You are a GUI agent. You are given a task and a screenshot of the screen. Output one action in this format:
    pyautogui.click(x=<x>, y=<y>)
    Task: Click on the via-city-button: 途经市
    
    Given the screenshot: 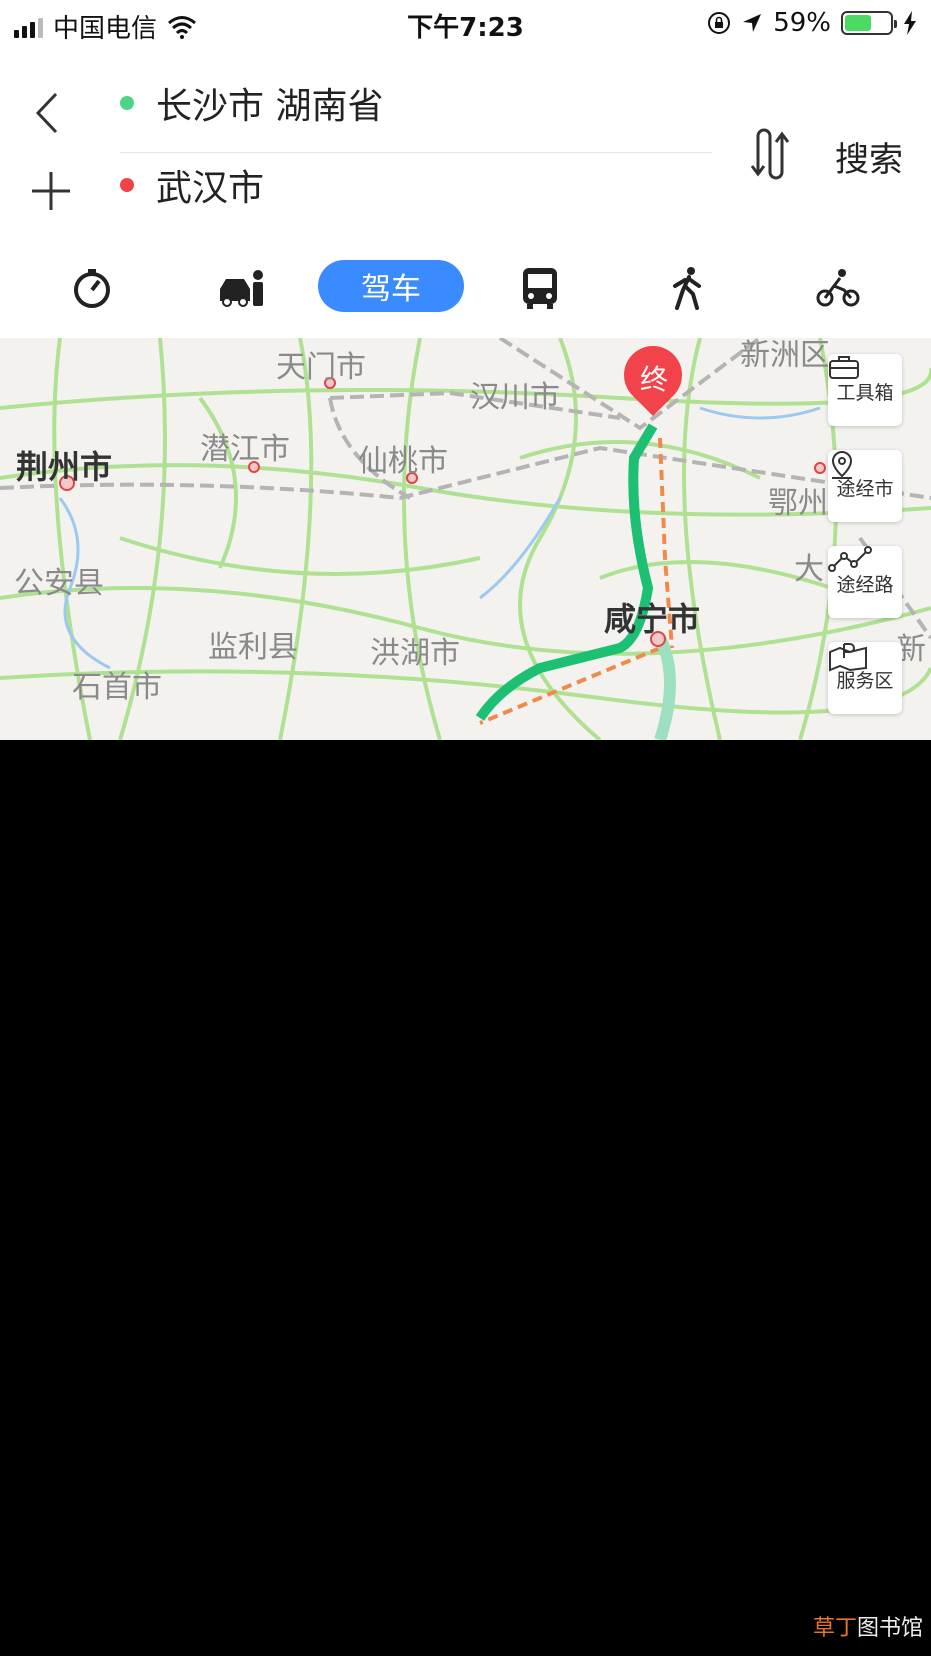 What is the action you would take?
    pyautogui.click(x=865, y=486)
    